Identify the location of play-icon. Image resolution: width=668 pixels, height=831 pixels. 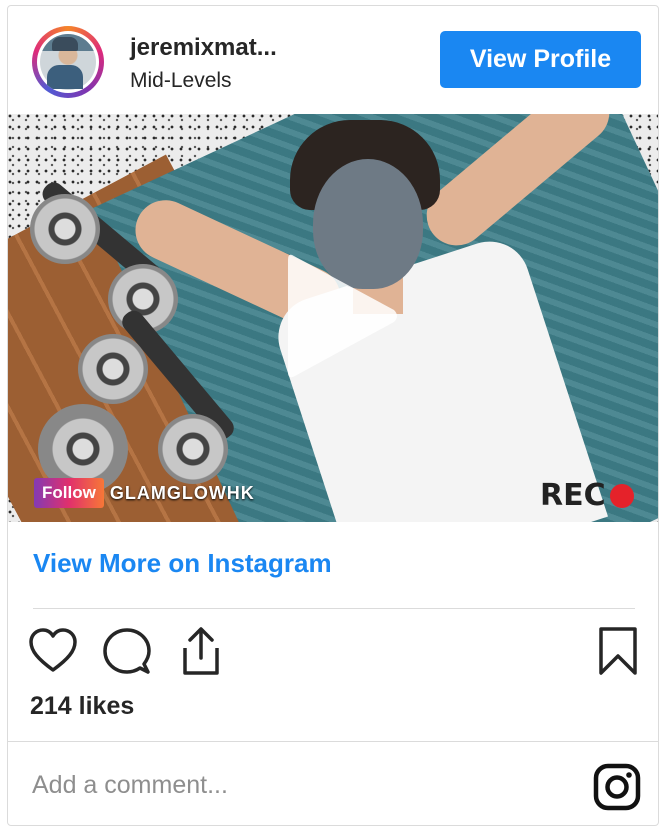
(341, 316).